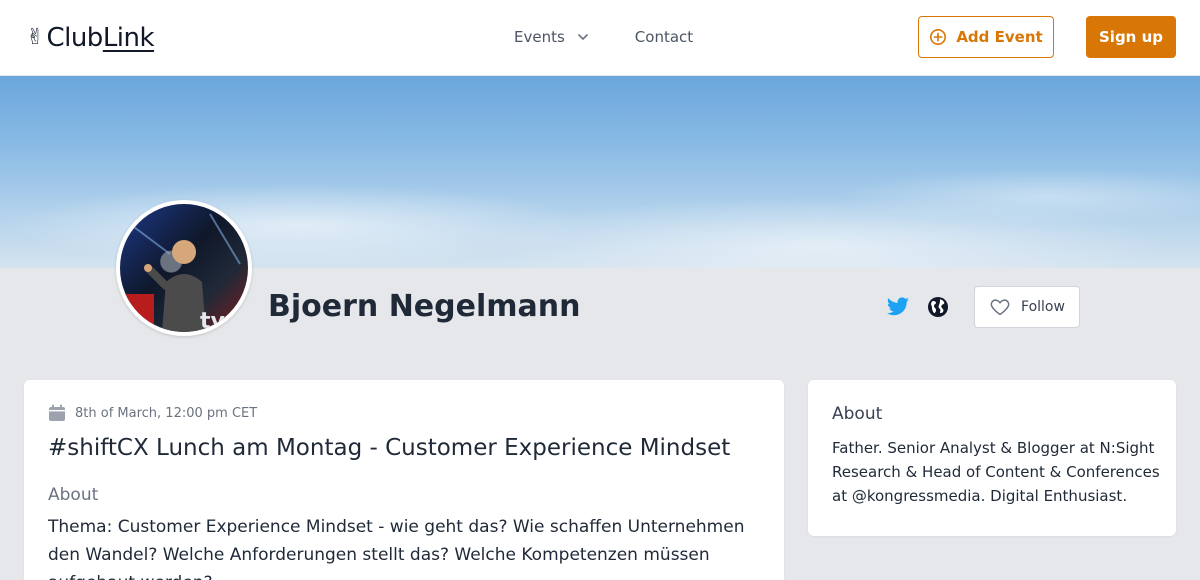  What do you see at coordinates (603, 37) in the screenshot?
I see `main-nav: Events Contact` at bounding box center [603, 37].